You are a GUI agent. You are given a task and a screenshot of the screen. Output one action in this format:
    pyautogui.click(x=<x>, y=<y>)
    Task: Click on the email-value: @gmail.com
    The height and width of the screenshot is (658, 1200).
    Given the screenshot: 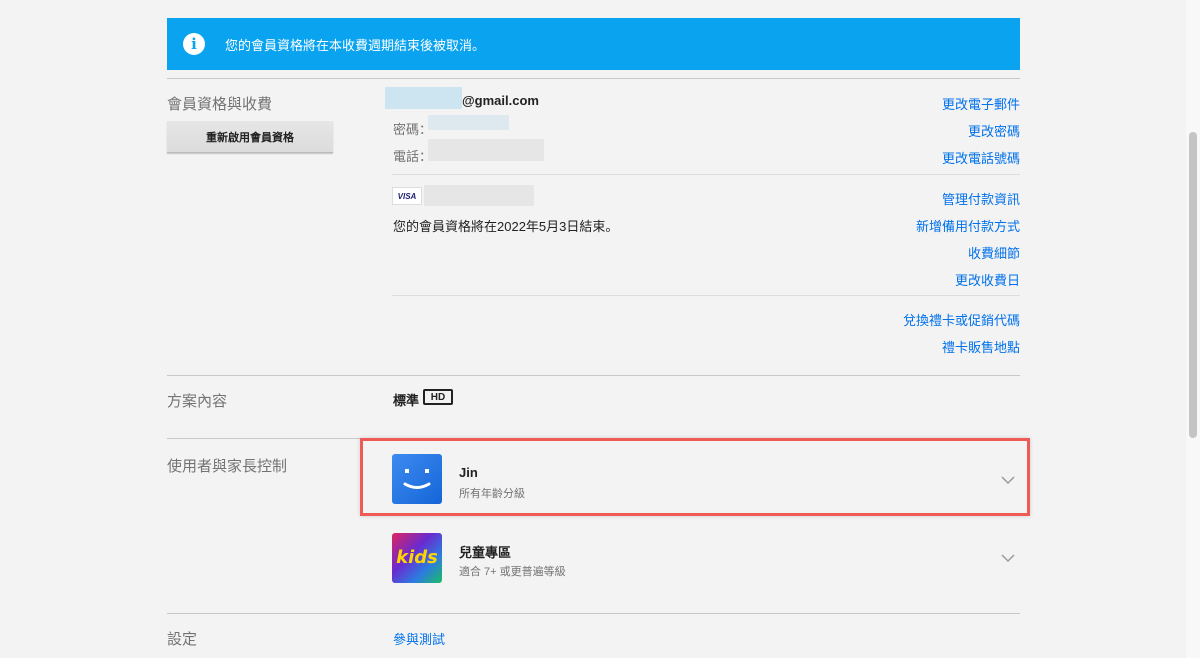 What is the action you would take?
    pyautogui.click(x=500, y=100)
    